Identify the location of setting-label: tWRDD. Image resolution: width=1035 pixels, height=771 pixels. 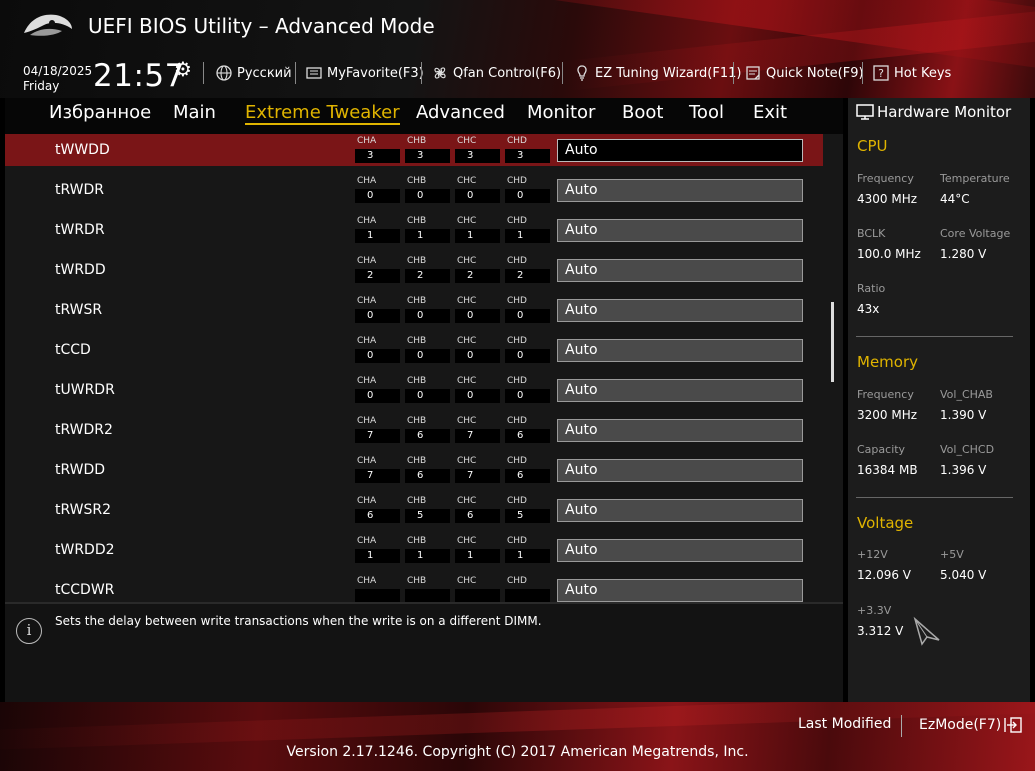
(80, 270).